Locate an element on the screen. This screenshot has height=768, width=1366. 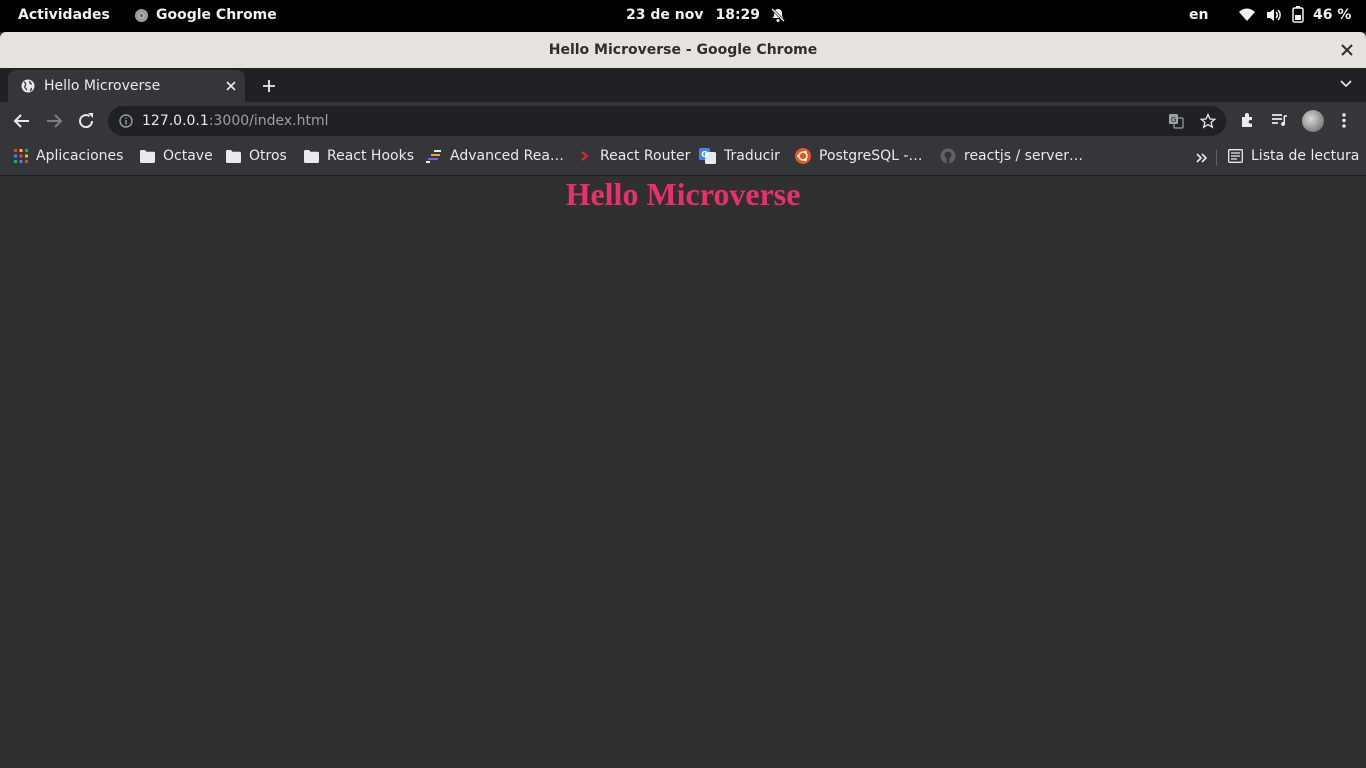
app-menu: Google Chrome is located at coordinates (205, 15).